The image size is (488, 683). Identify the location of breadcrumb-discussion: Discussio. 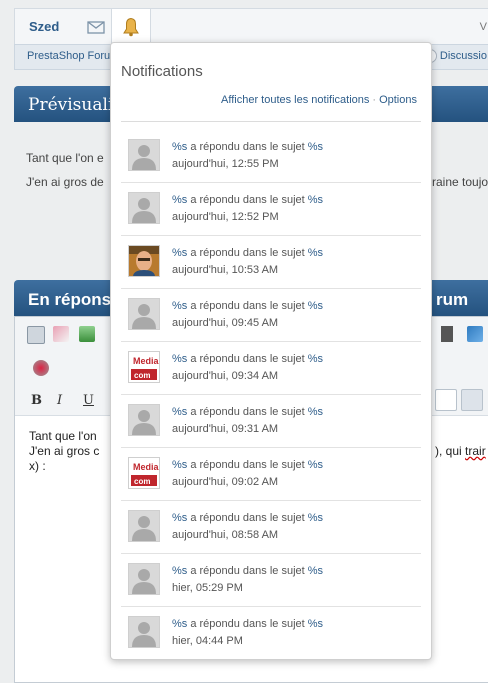
(463, 56).